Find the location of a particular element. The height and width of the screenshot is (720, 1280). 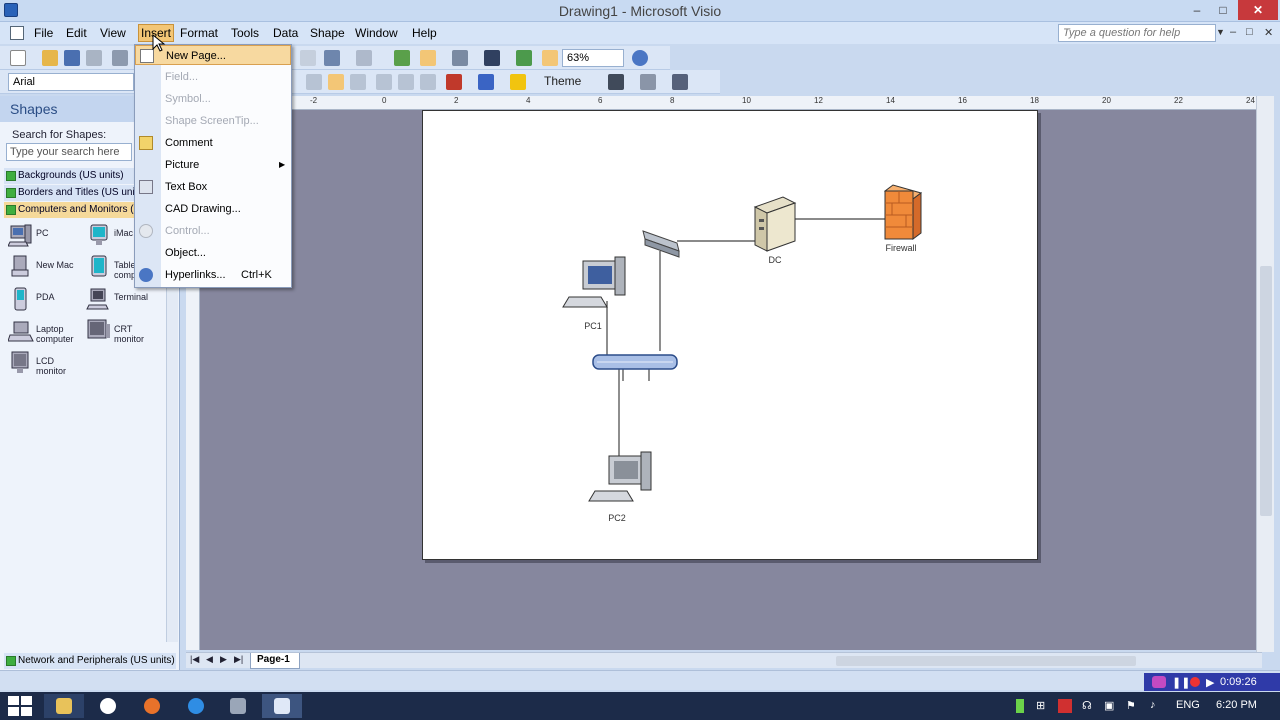

menu-item-text-box: Text Box is located at coordinates (213, 187).